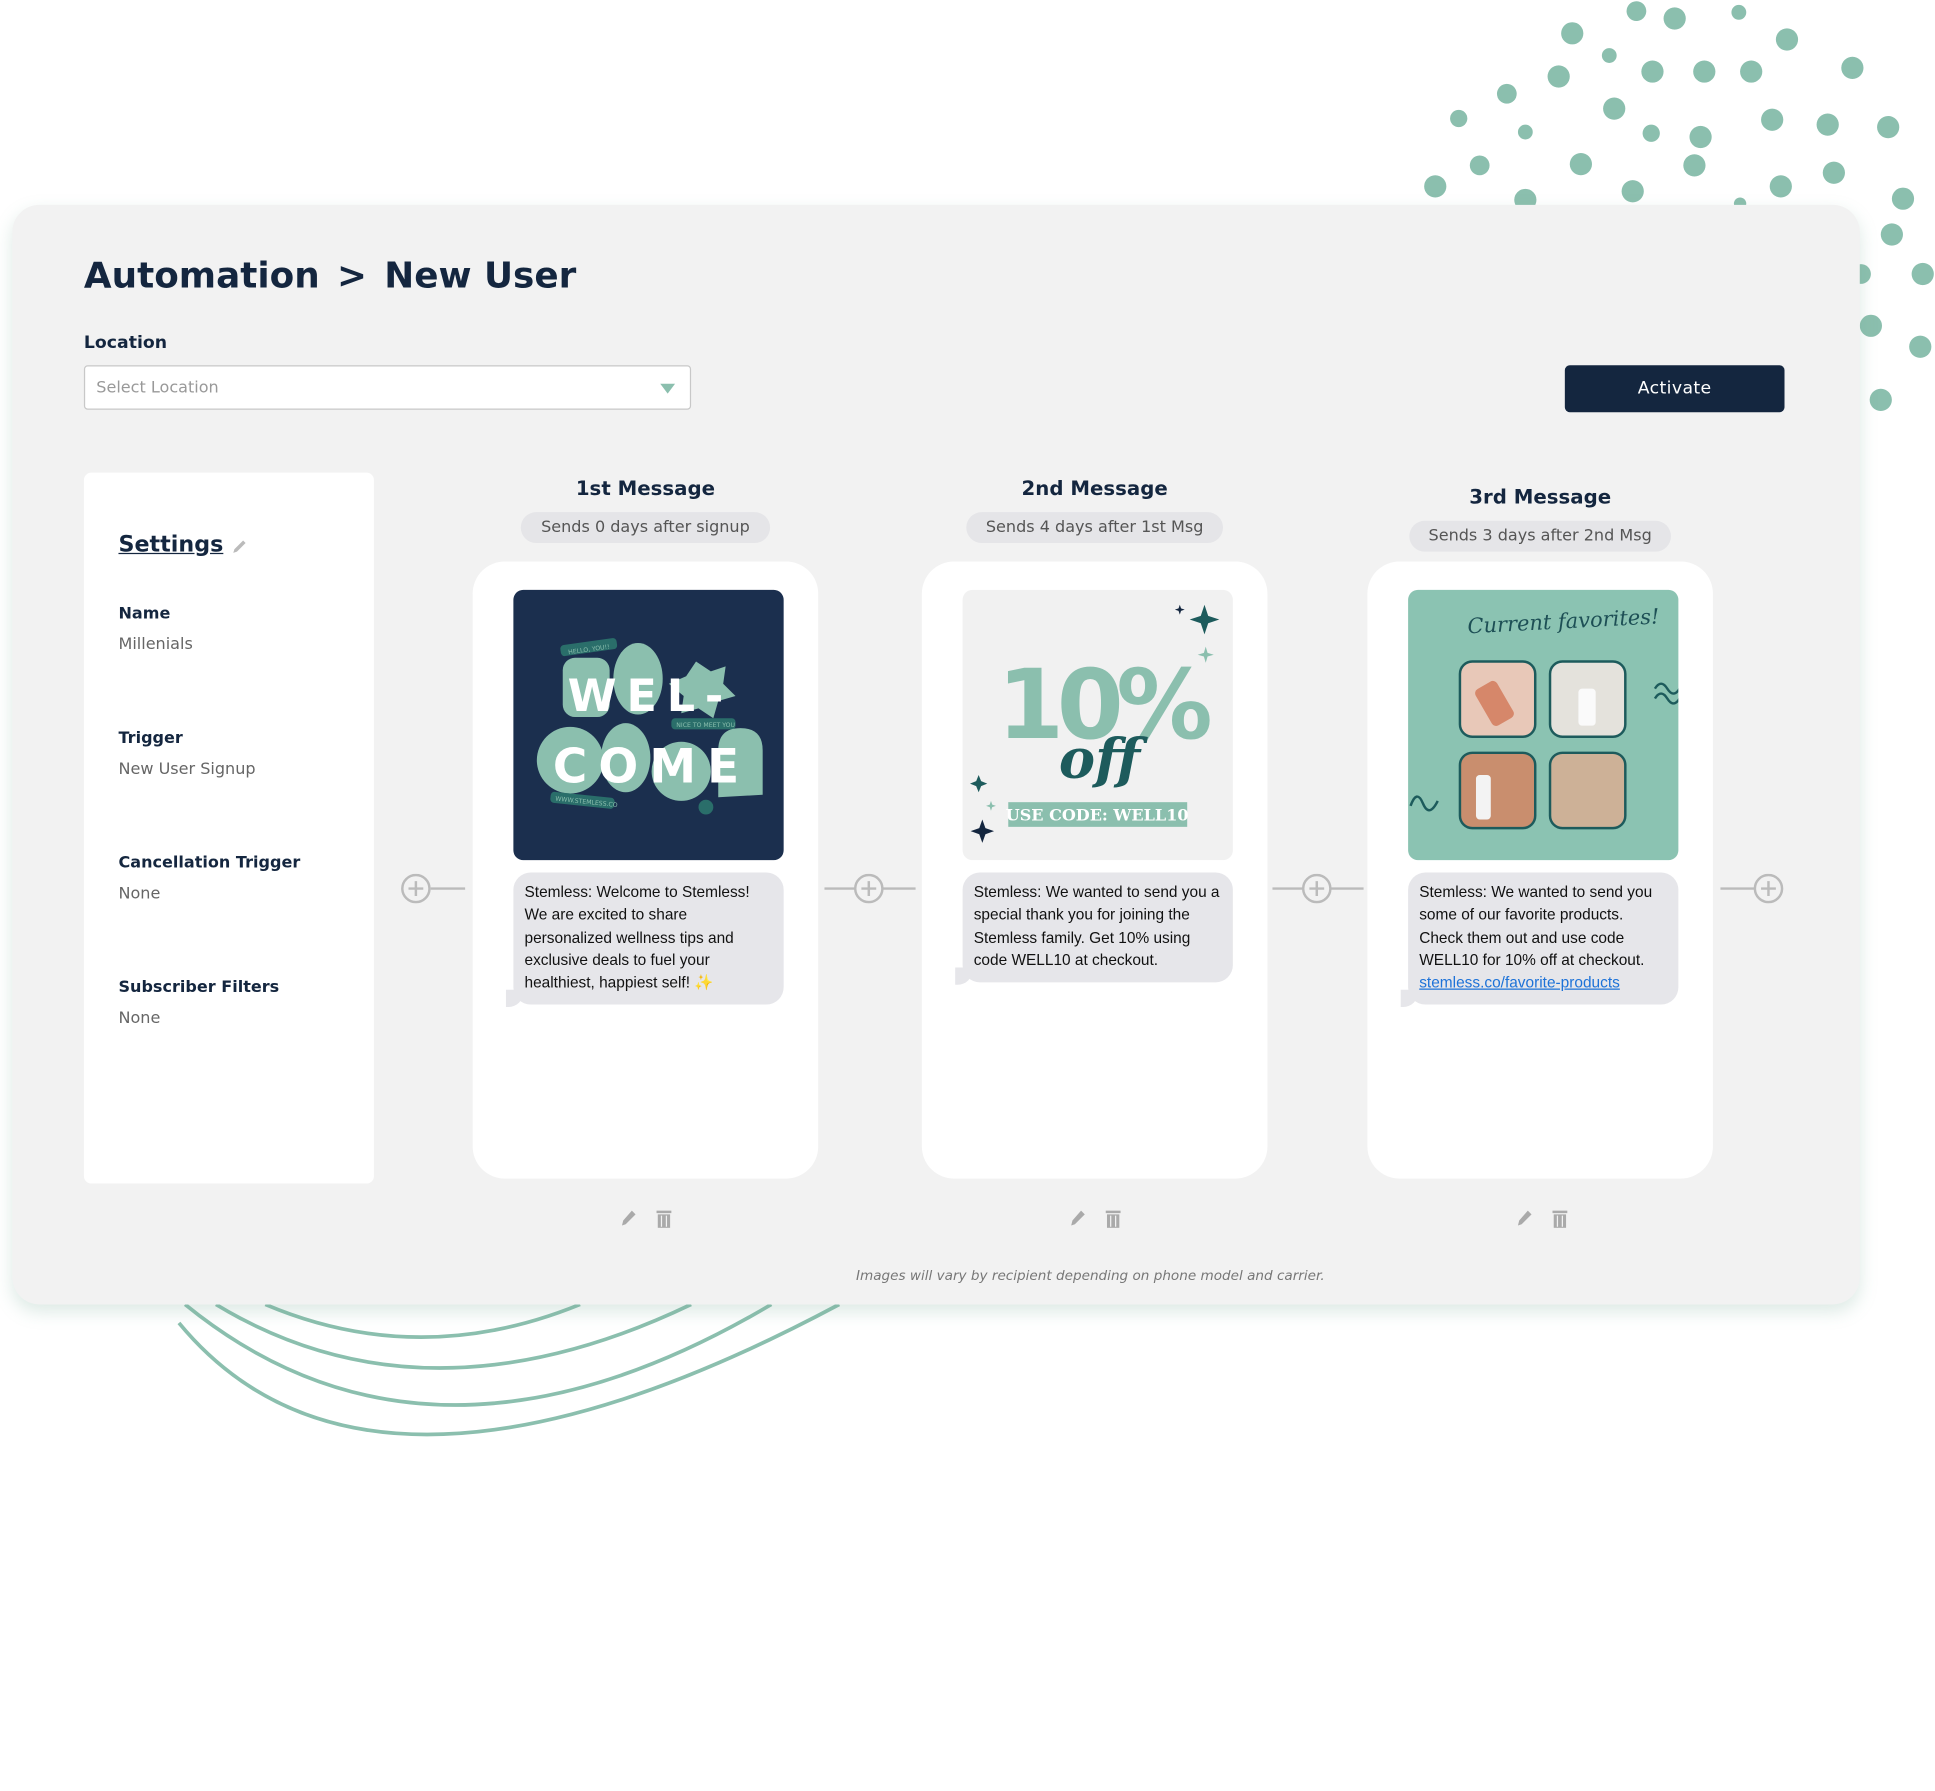 The height and width of the screenshot is (1791, 1935). Describe the element at coordinates (1094, 488) in the screenshot. I see `message-title: 2nd Message` at that location.